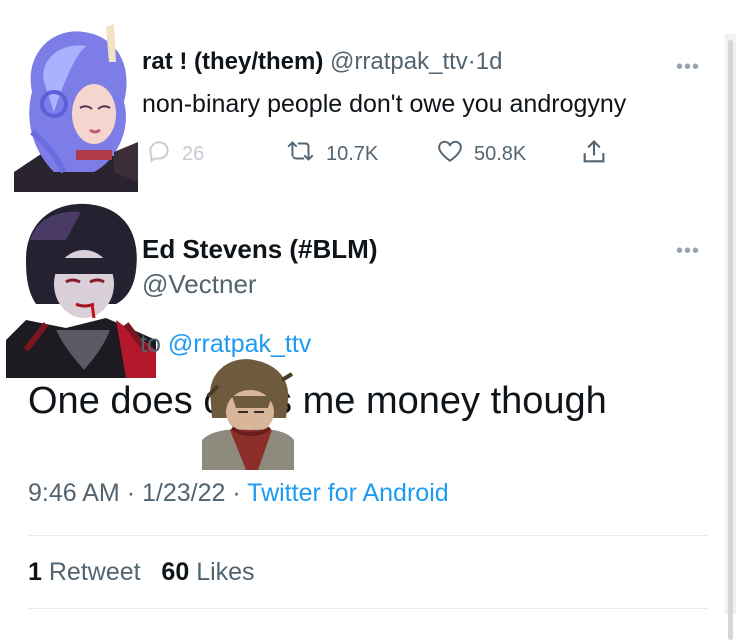 Image resolution: width=736 pixels, height=640 pixels. I want to click on divider-top, so click(368, 535).